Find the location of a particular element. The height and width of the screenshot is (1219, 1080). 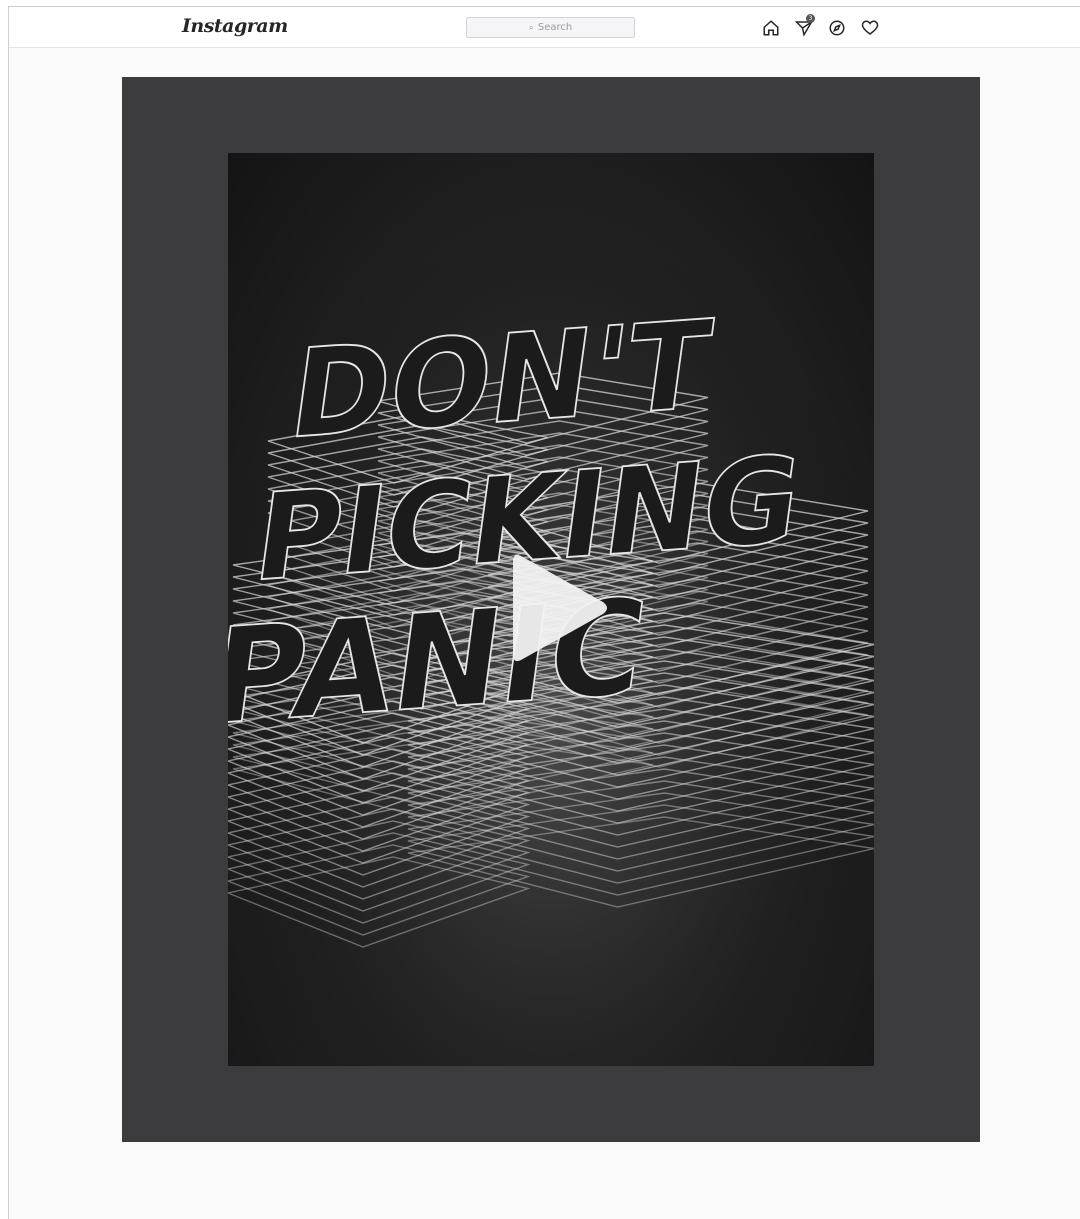

instagram-logo: Instagram is located at coordinates (235, 26).